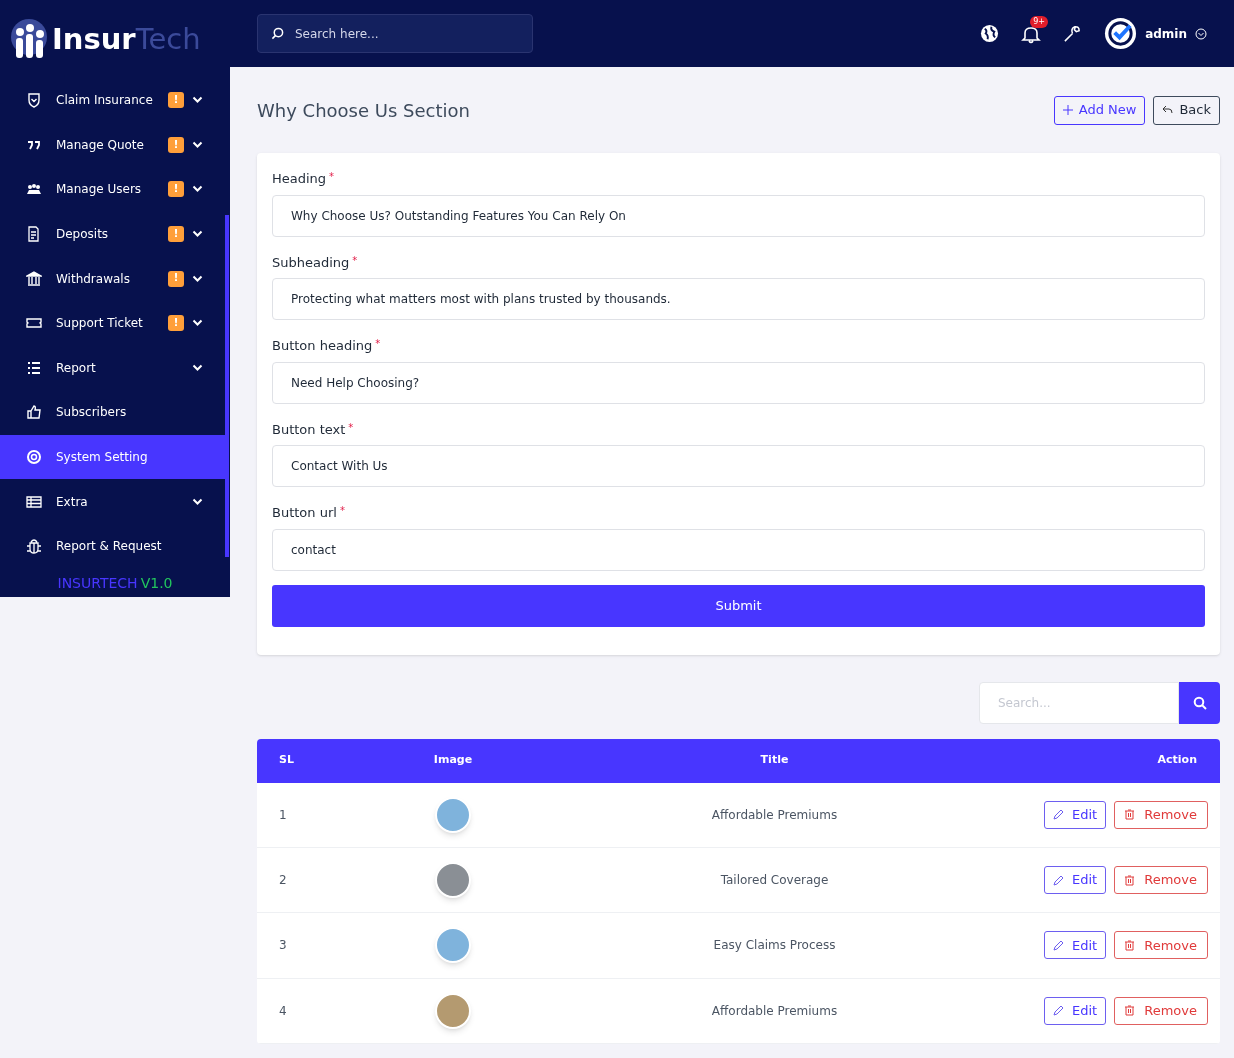  Describe the element at coordinates (1099, 110) in the screenshot. I see `add-new-button: Add New` at that location.